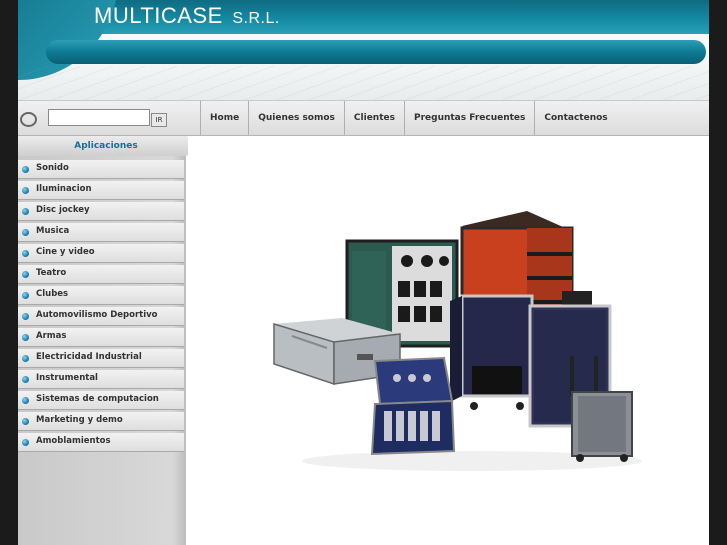 This screenshot has height=545, width=727. I want to click on search-input, so click(99, 117).